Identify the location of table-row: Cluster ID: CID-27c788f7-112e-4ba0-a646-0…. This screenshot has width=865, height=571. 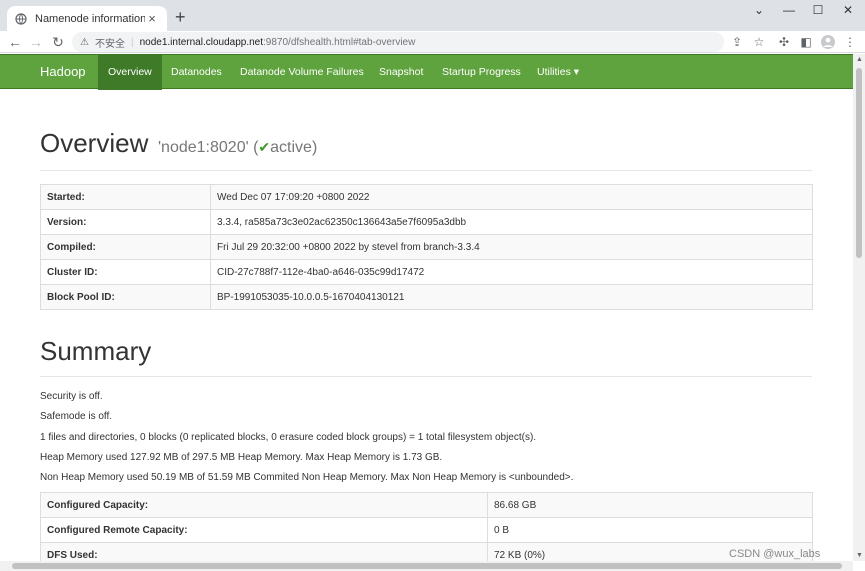
(426, 272).